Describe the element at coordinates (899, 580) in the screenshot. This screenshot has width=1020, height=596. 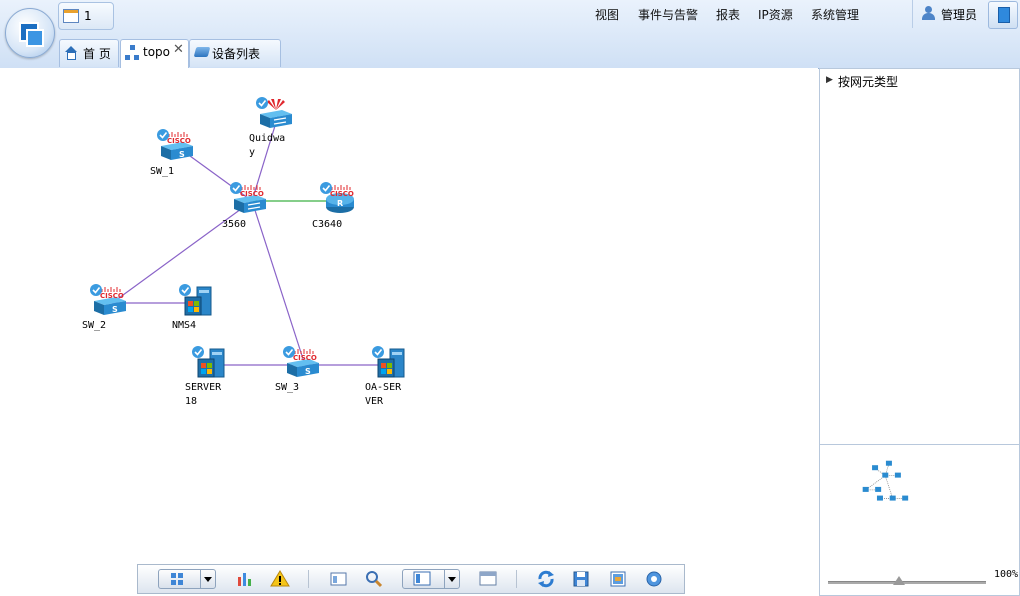
I see `zoom-slider-thumb` at that location.